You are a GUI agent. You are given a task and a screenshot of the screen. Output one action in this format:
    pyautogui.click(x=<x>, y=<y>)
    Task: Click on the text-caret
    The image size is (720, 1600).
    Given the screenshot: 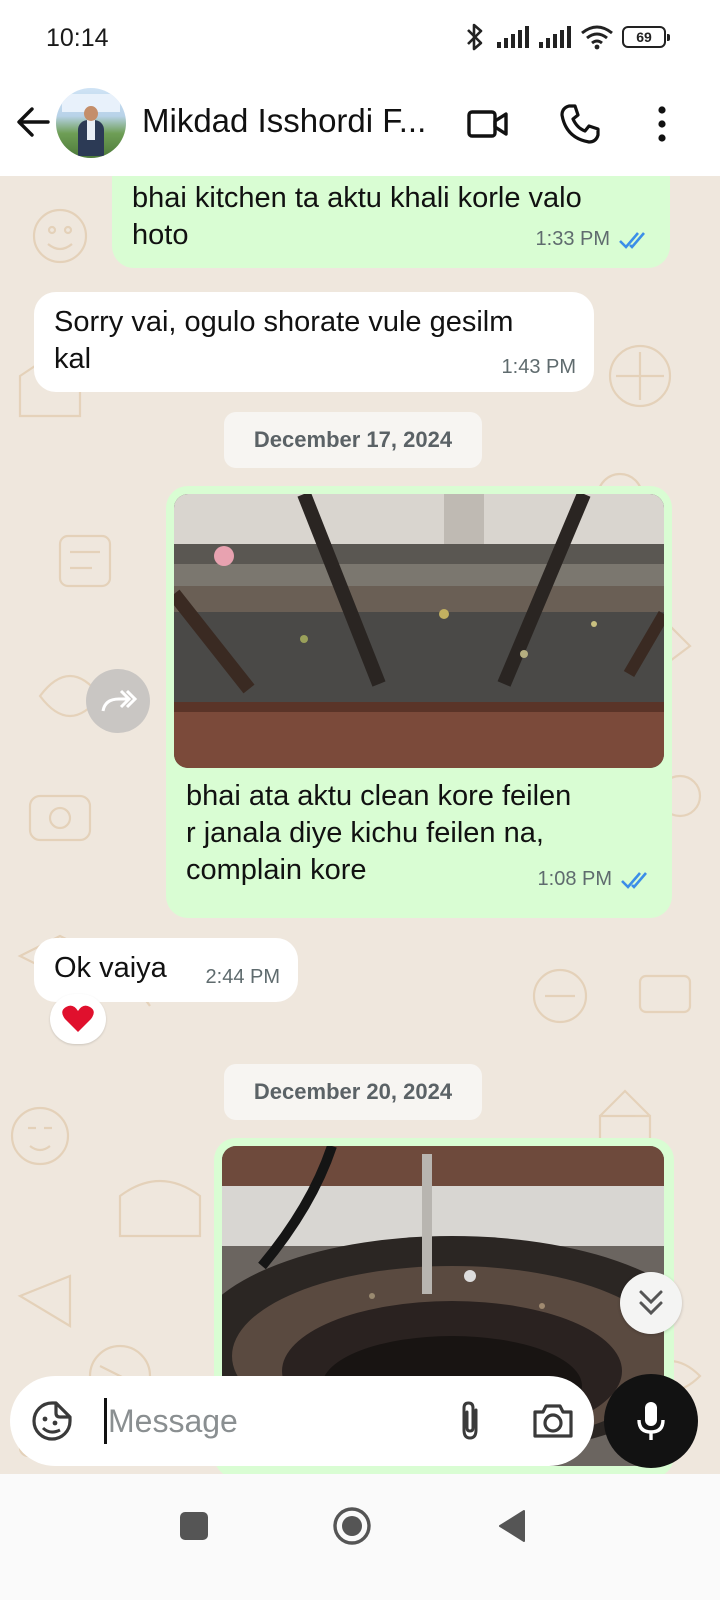 What is the action you would take?
    pyautogui.click(x=105, y=1421)
    